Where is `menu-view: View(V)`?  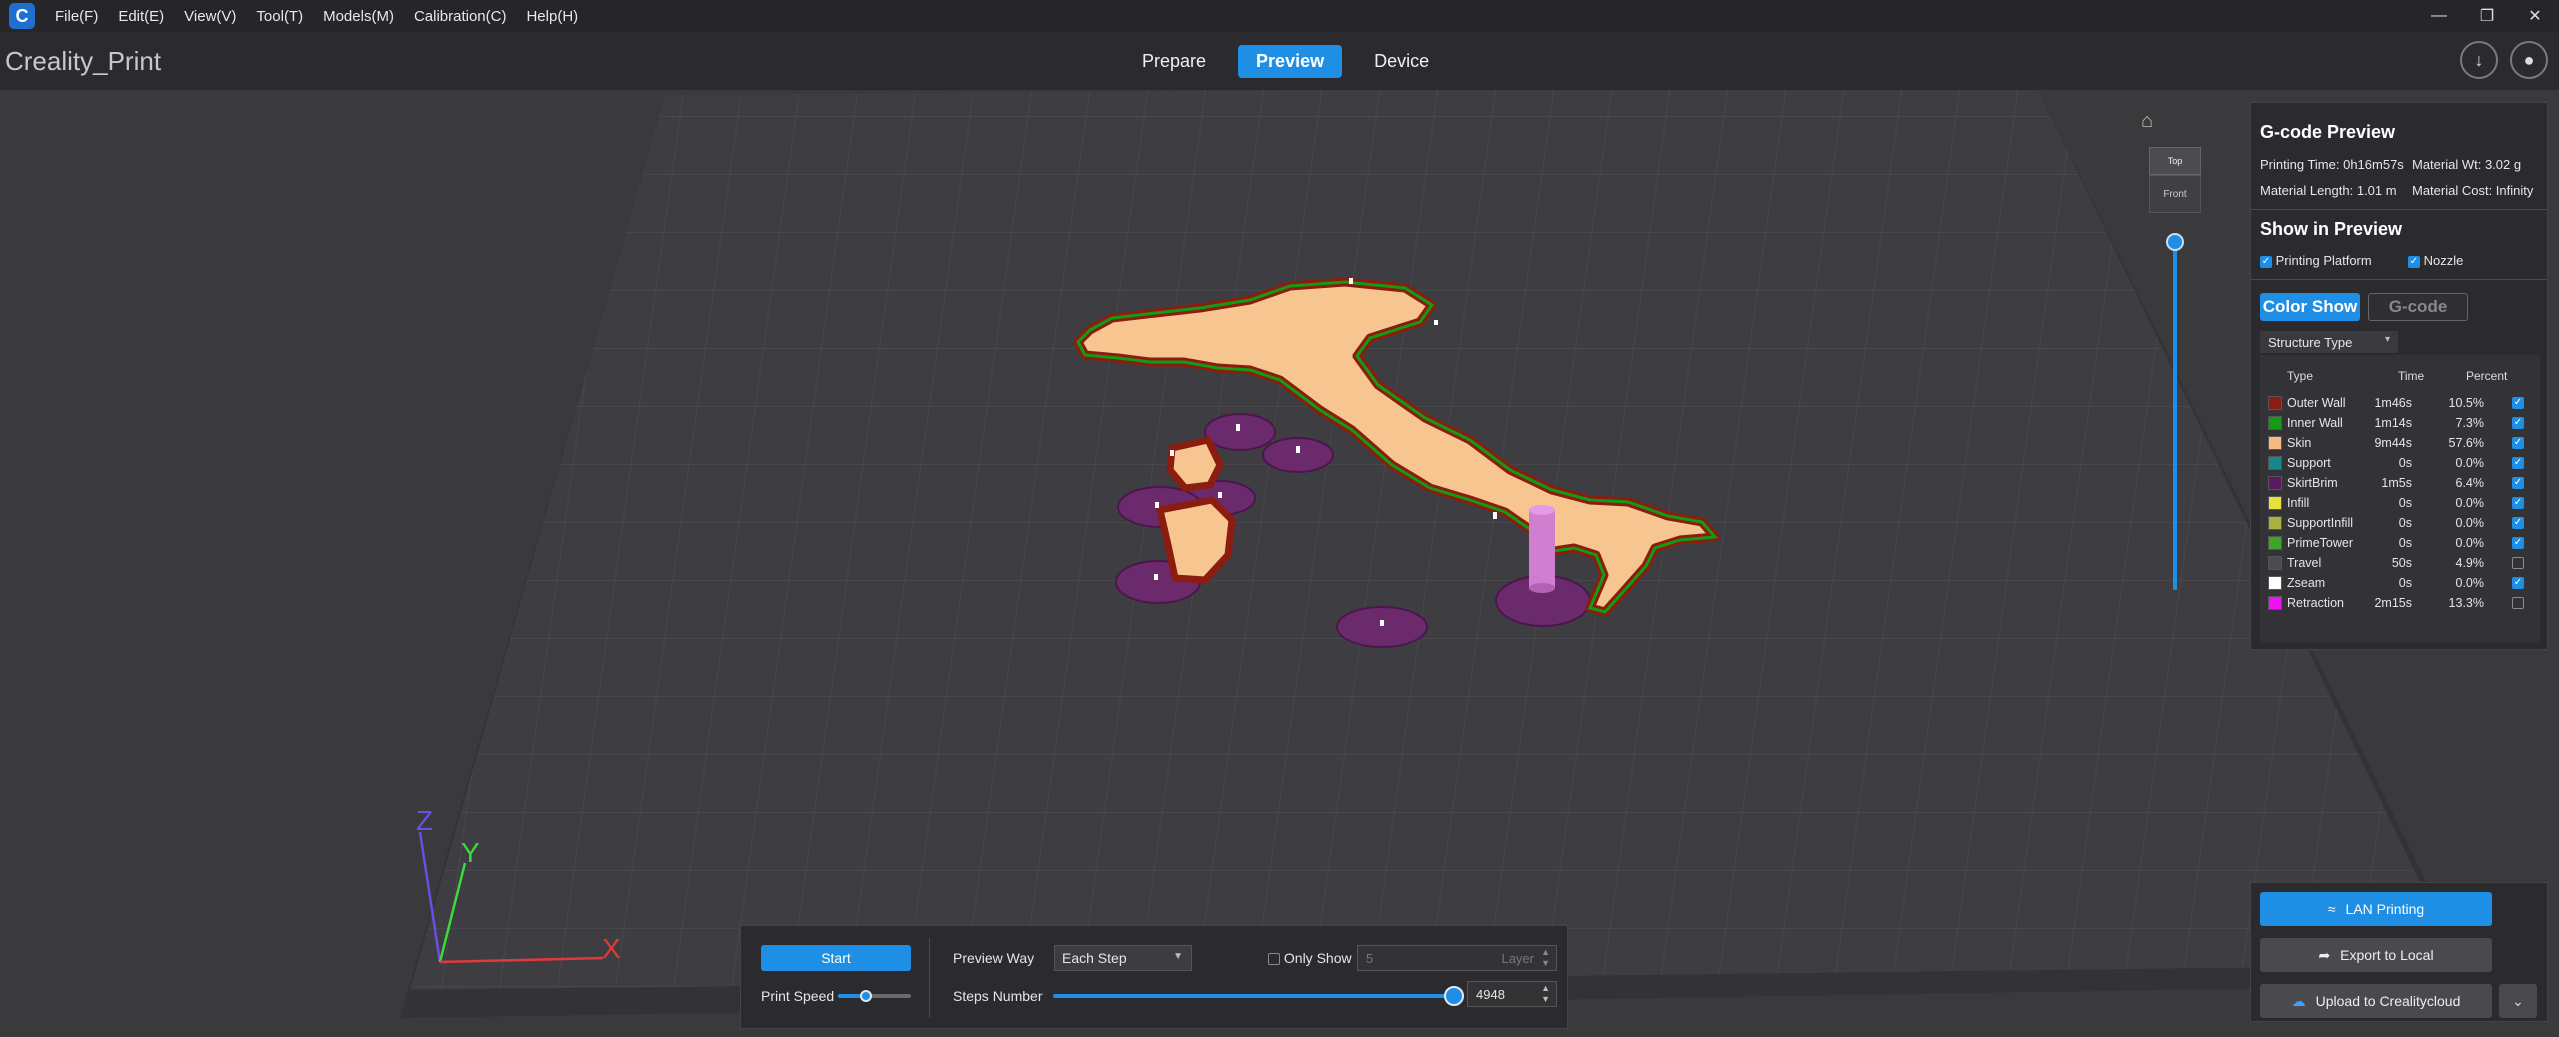 menu-view: View(V) is located at coordinates (210, 16).